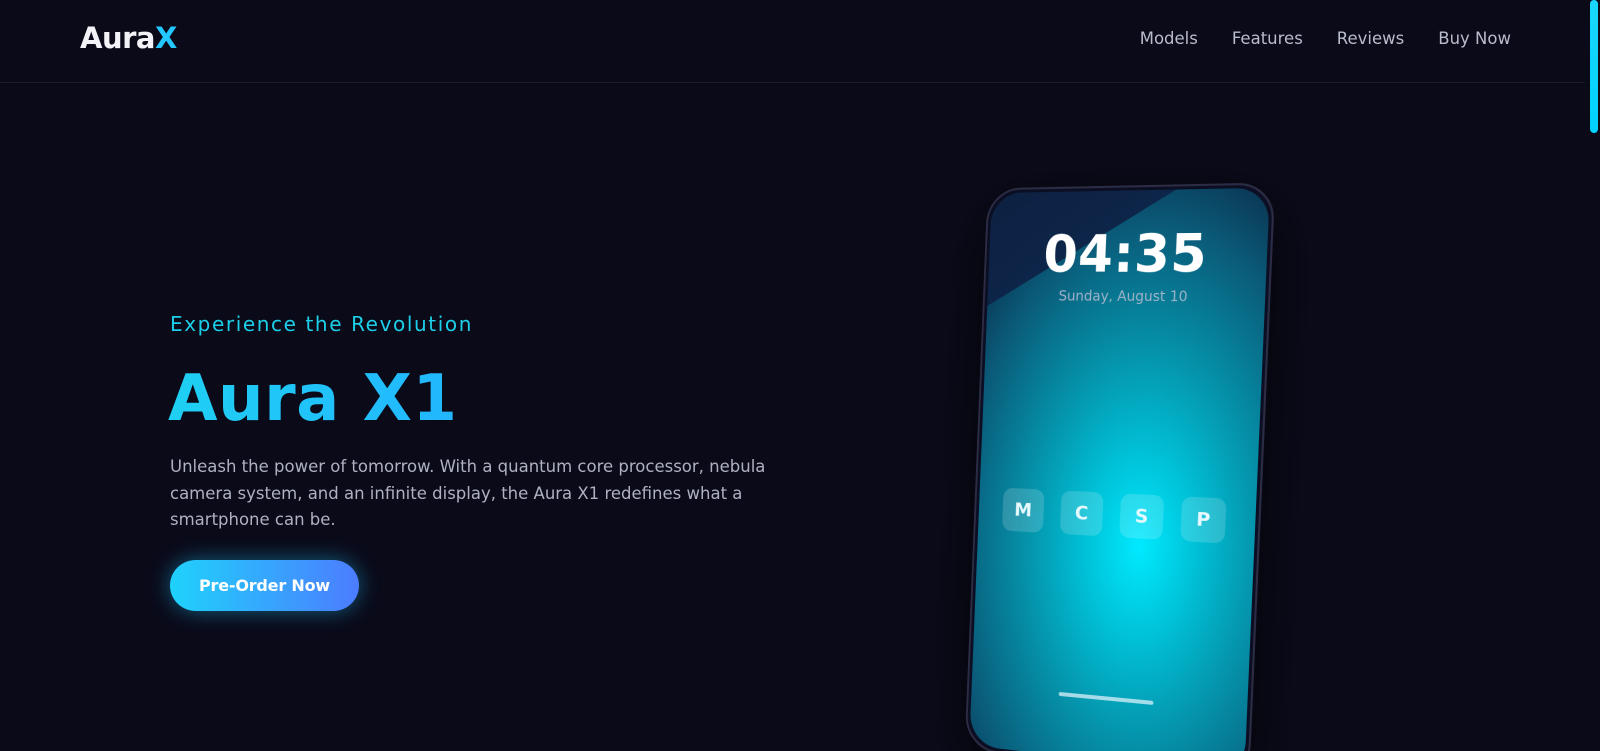  I want to click on logo-text: Aura, so click(117, 38).